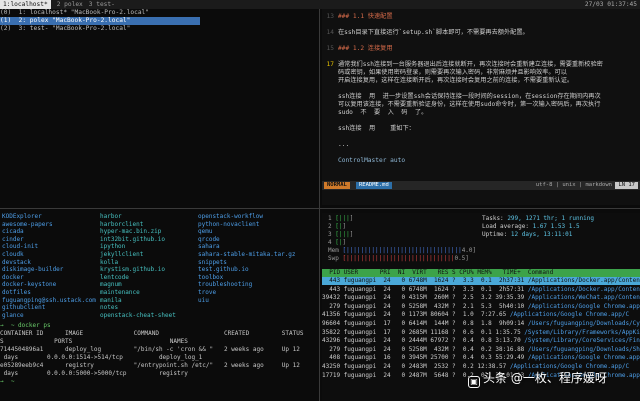 This screenshot has height=401, width=640. I want to click on ls-entry: python-novaclient, so click(229, 224).